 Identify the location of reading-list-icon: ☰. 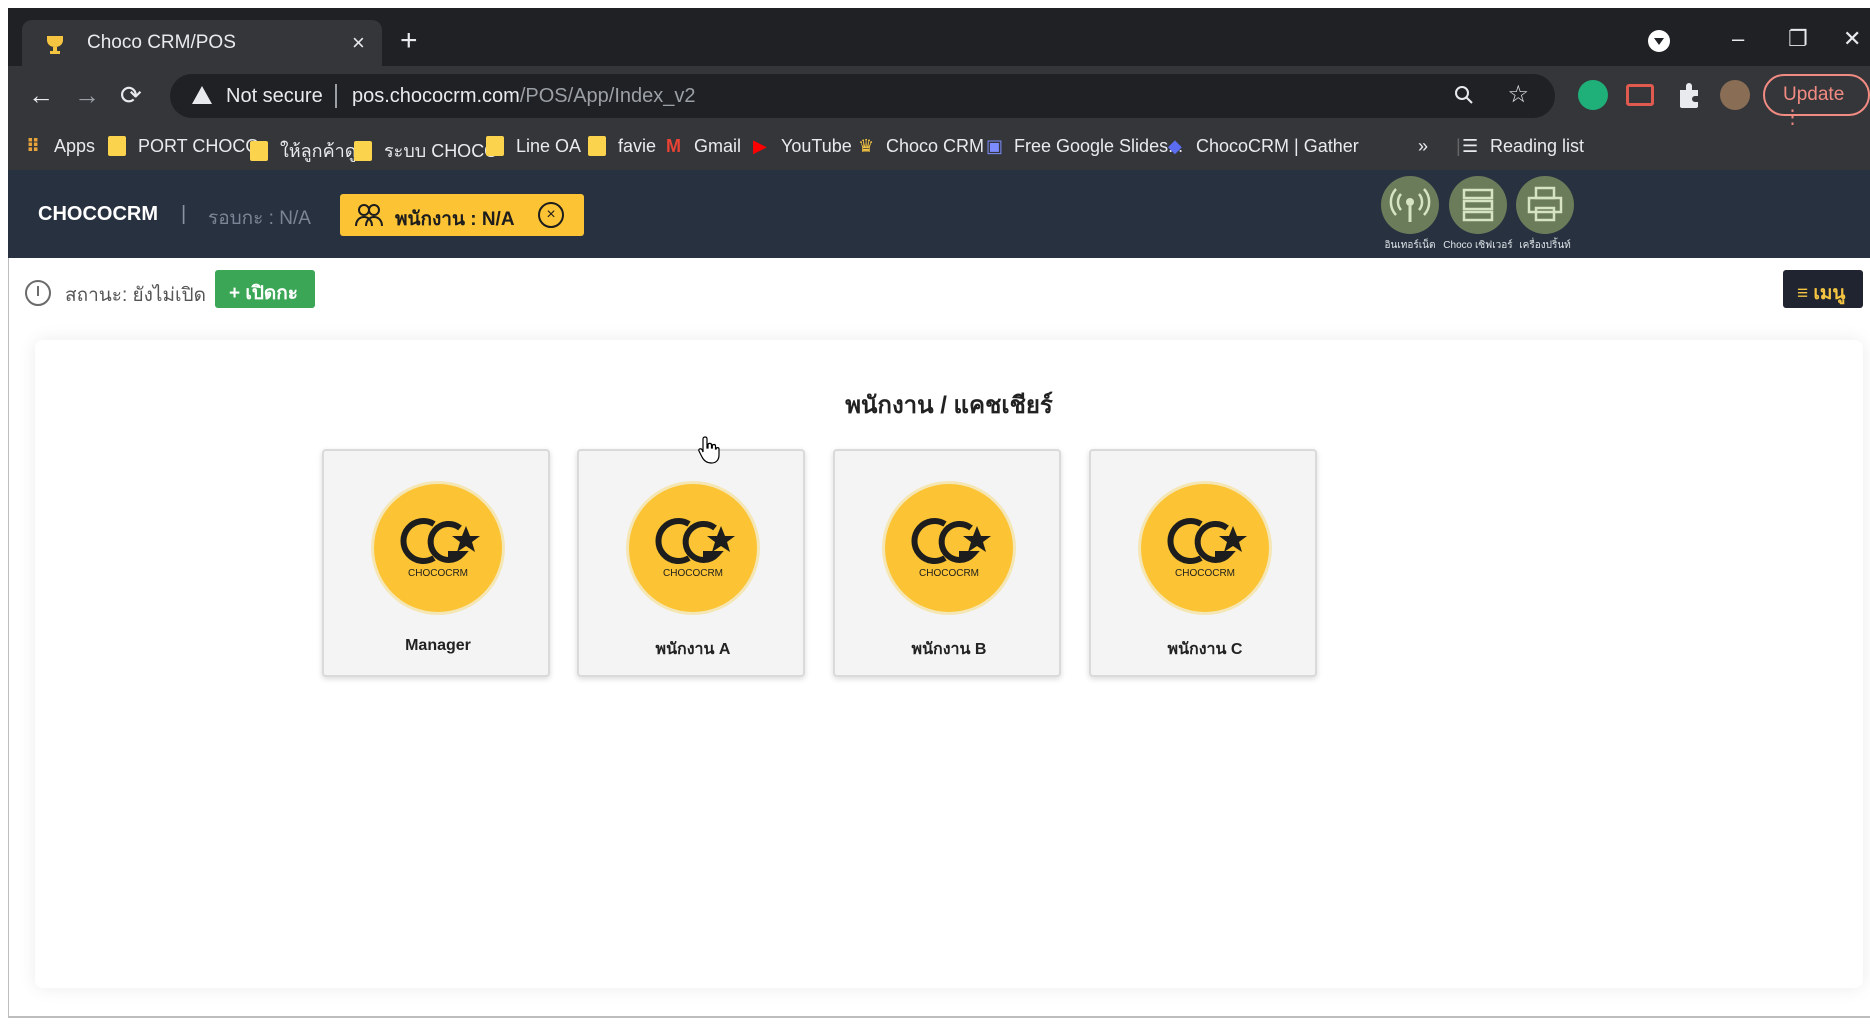
(1470, 146).